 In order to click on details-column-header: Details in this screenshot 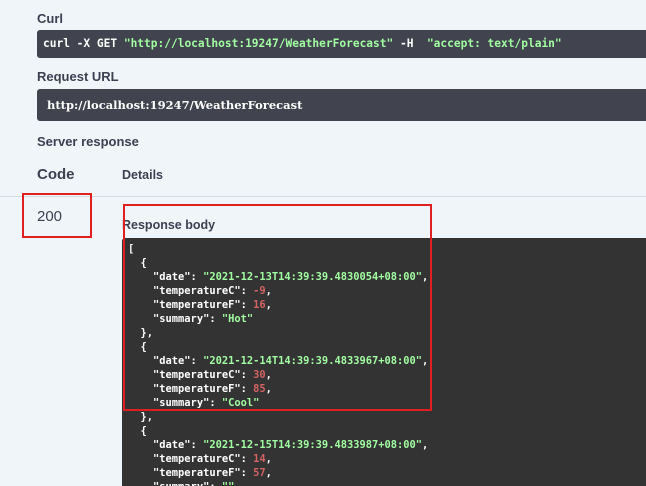, I will do `click(142, 175)`.